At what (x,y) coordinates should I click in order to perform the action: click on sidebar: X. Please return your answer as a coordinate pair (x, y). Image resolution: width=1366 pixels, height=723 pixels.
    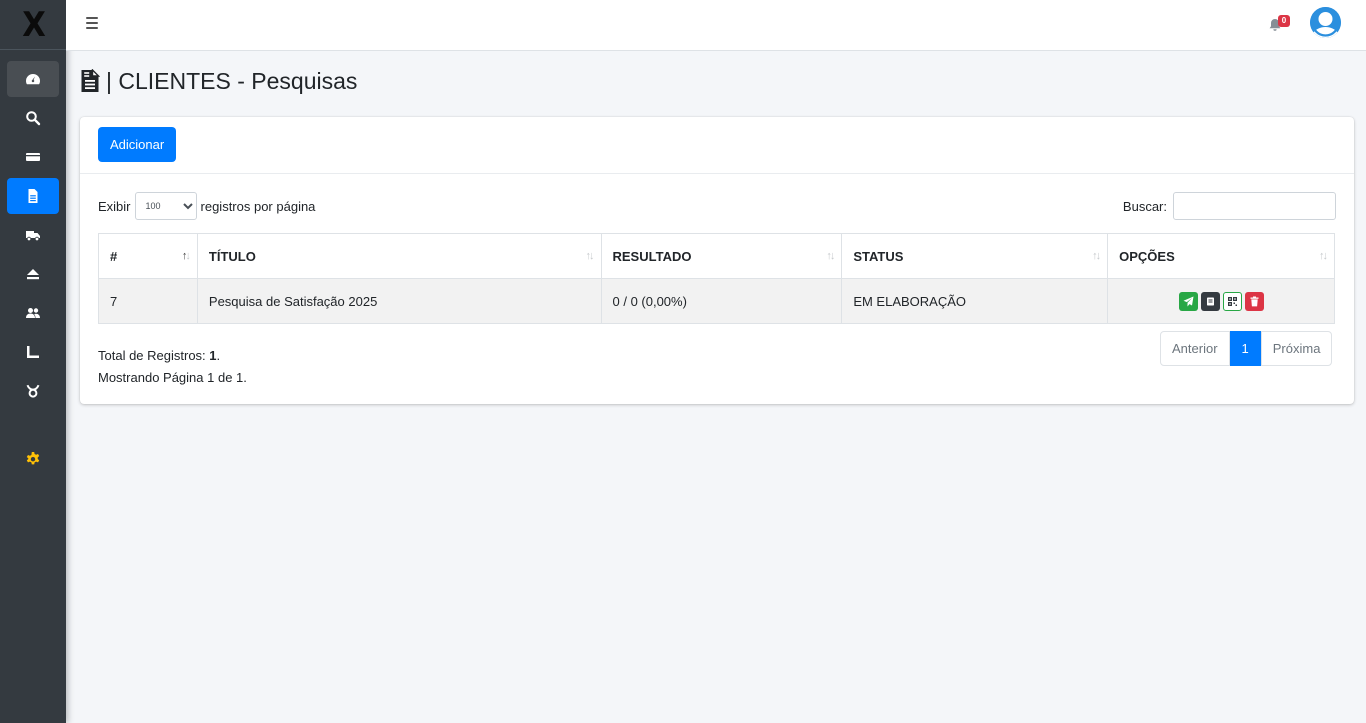
    Looking at the image, I should click on (33, 361).